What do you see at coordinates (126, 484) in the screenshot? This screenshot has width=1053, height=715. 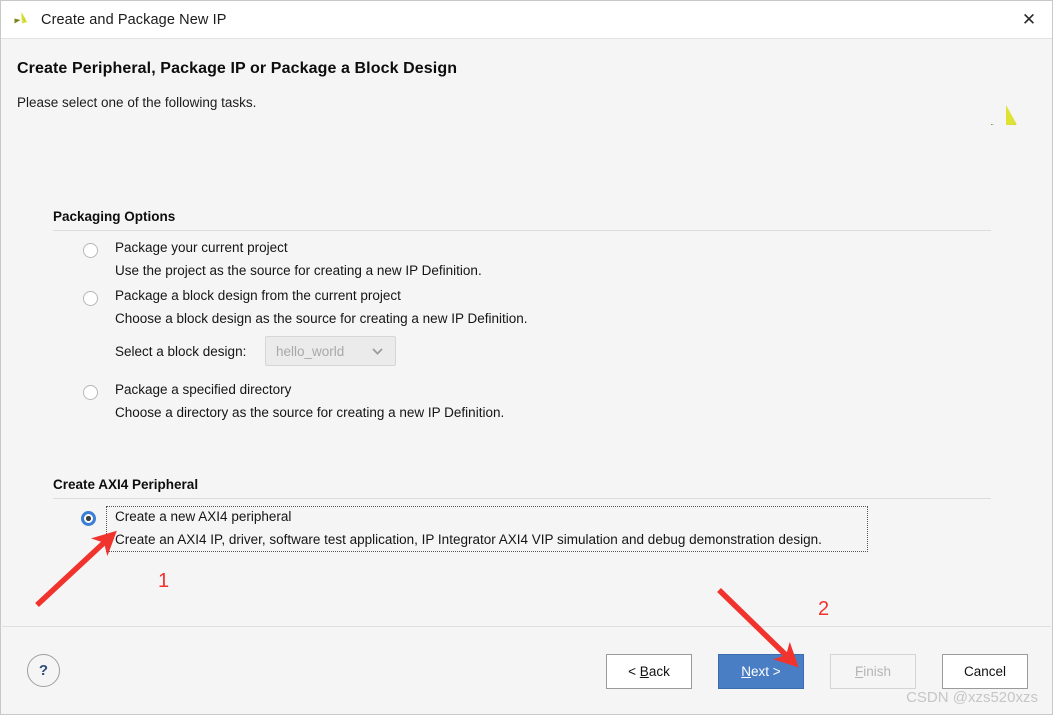 I see `axi4-group-label: Create AXI4 Peripheral` at bounding box center [126, 484].